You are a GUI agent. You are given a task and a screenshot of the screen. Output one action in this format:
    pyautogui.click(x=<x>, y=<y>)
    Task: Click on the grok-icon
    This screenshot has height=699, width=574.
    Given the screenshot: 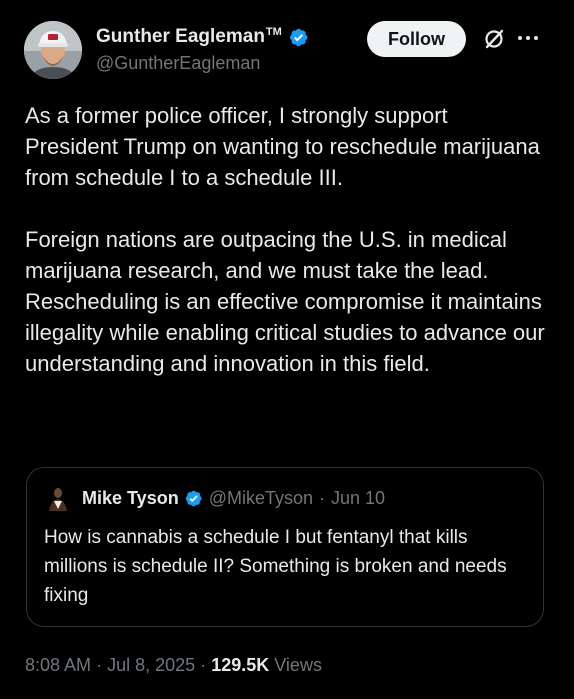 What is the action you would take?
    pyautogui.click(x=494, y=39)
    